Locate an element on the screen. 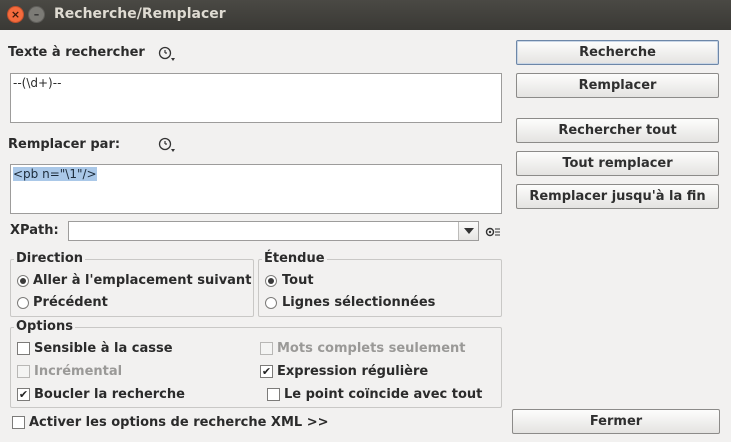  incremental-label: Incrémental is located at coordinates (78, 371).